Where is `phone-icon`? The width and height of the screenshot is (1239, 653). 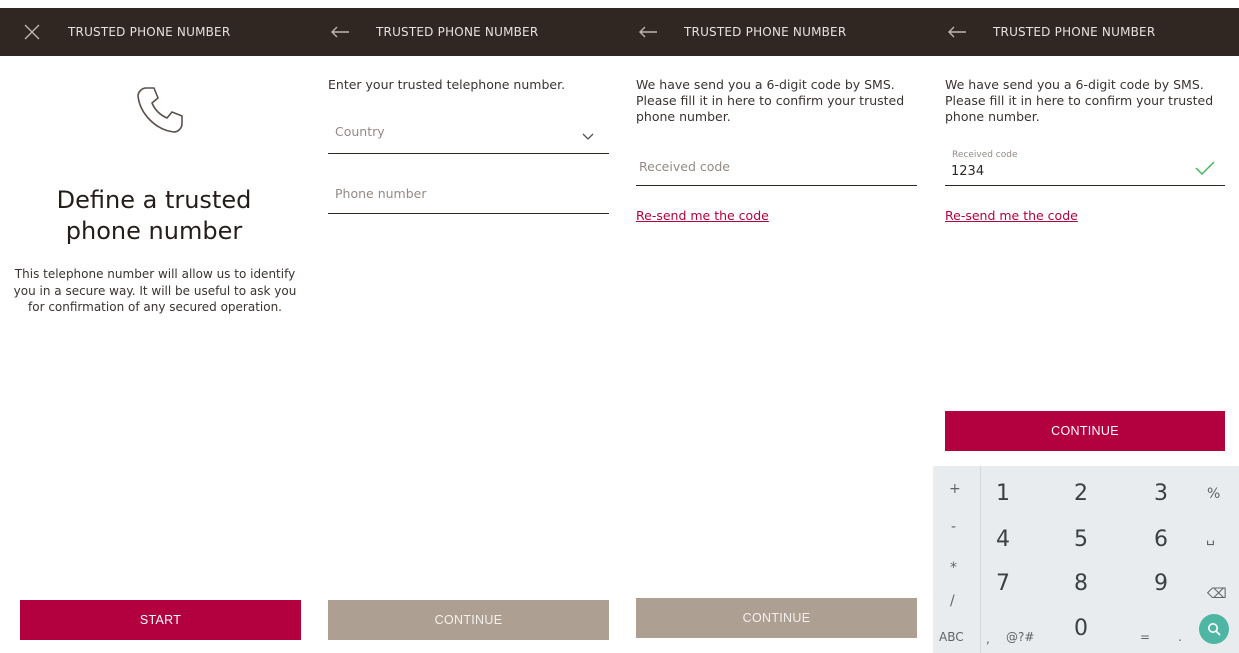
phone-icon is located at coordinates (160, 110).